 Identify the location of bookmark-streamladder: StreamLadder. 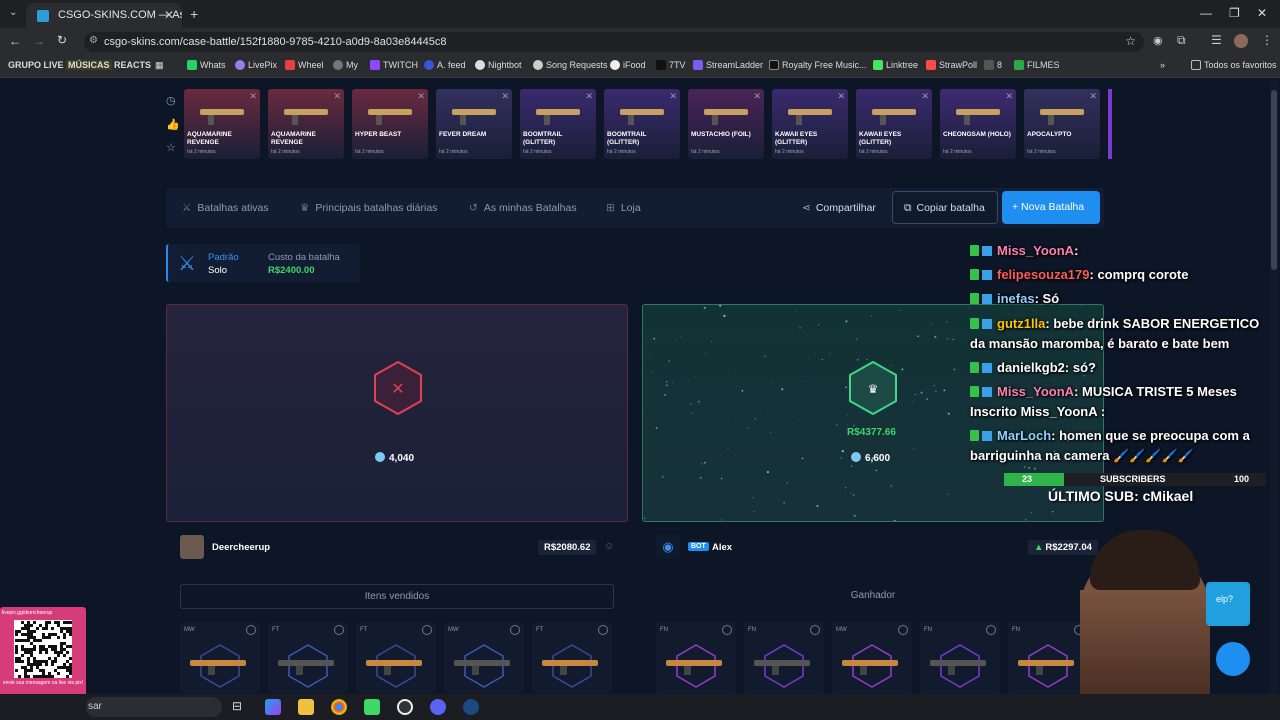
(728, 65).